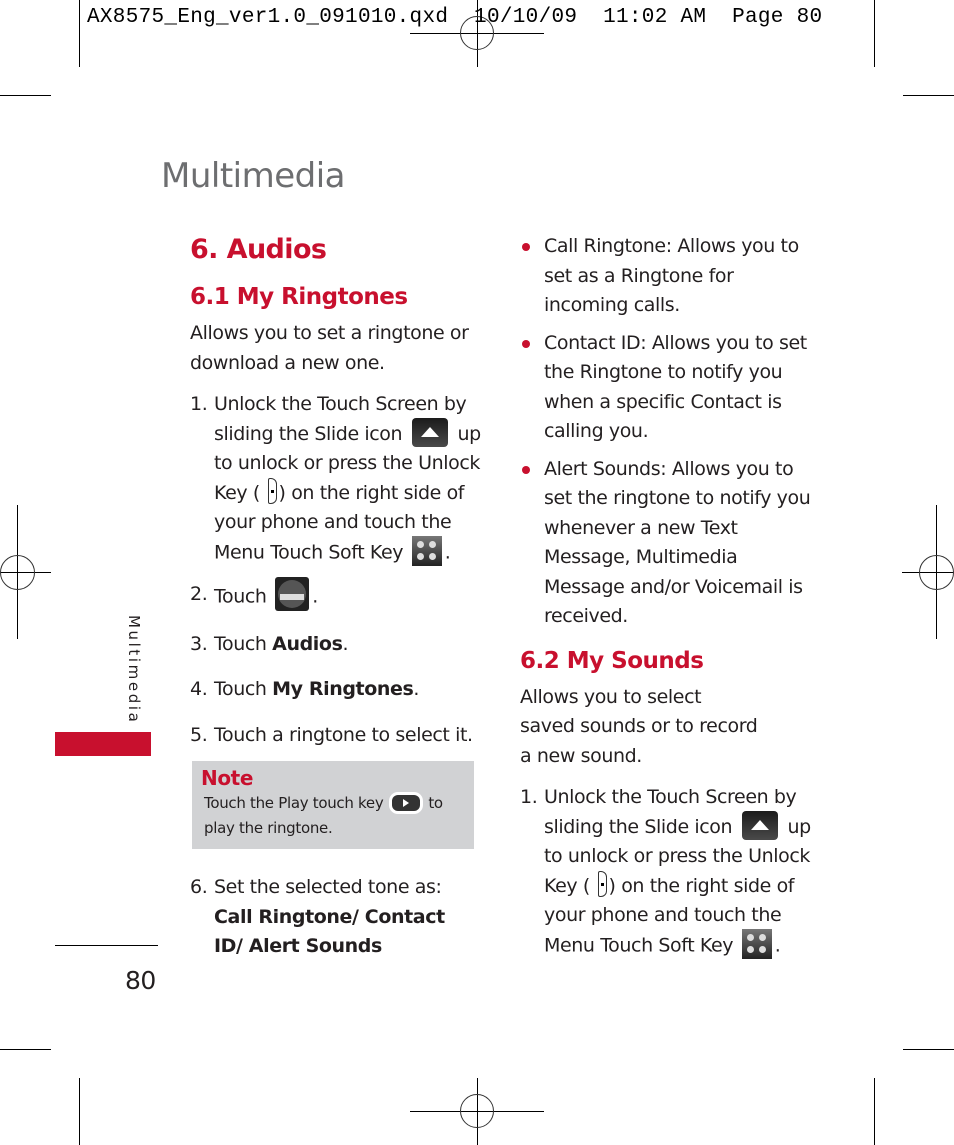  I want to click on side-tab-marker, so click(103, 744).